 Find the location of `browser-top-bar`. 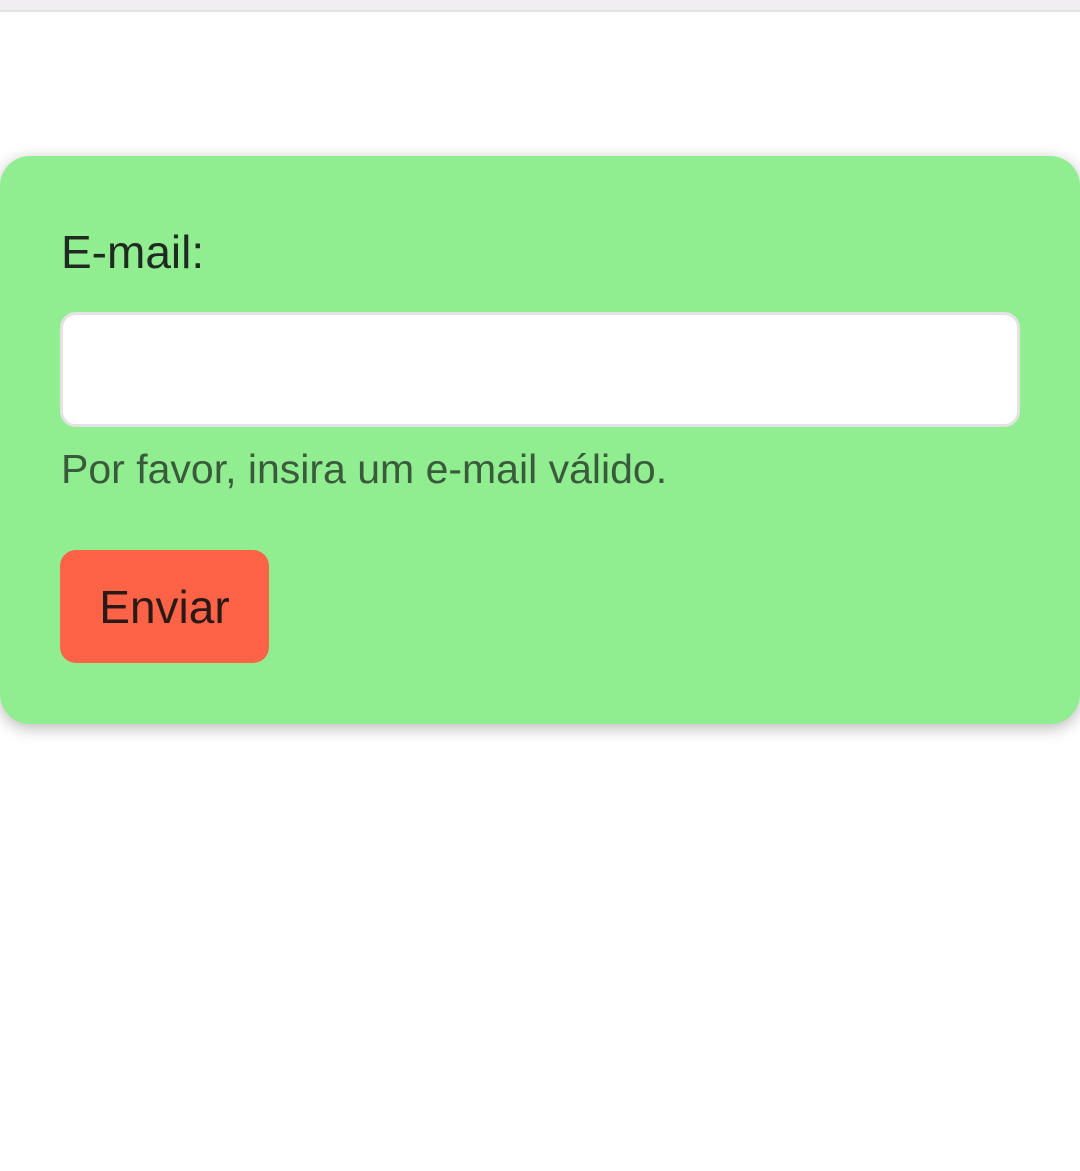

browser-top-bar is located at coordinates (540, 6).